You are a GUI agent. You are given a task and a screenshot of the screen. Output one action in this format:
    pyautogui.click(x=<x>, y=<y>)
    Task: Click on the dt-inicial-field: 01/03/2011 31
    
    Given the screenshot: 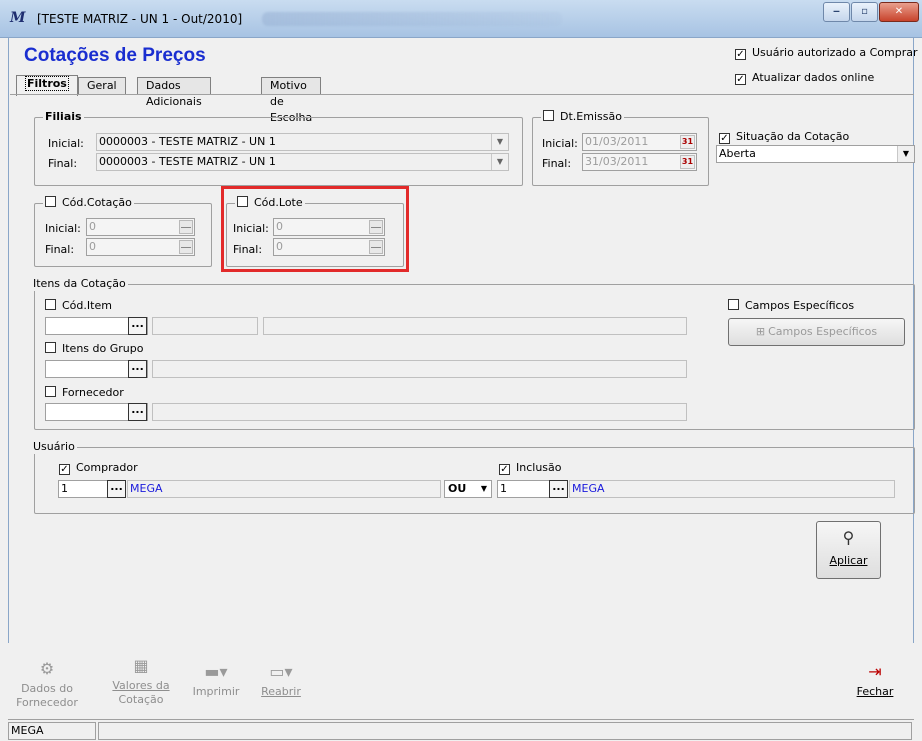 What is the action you would take?
    pyautogui.click(x=639, y=142)
    